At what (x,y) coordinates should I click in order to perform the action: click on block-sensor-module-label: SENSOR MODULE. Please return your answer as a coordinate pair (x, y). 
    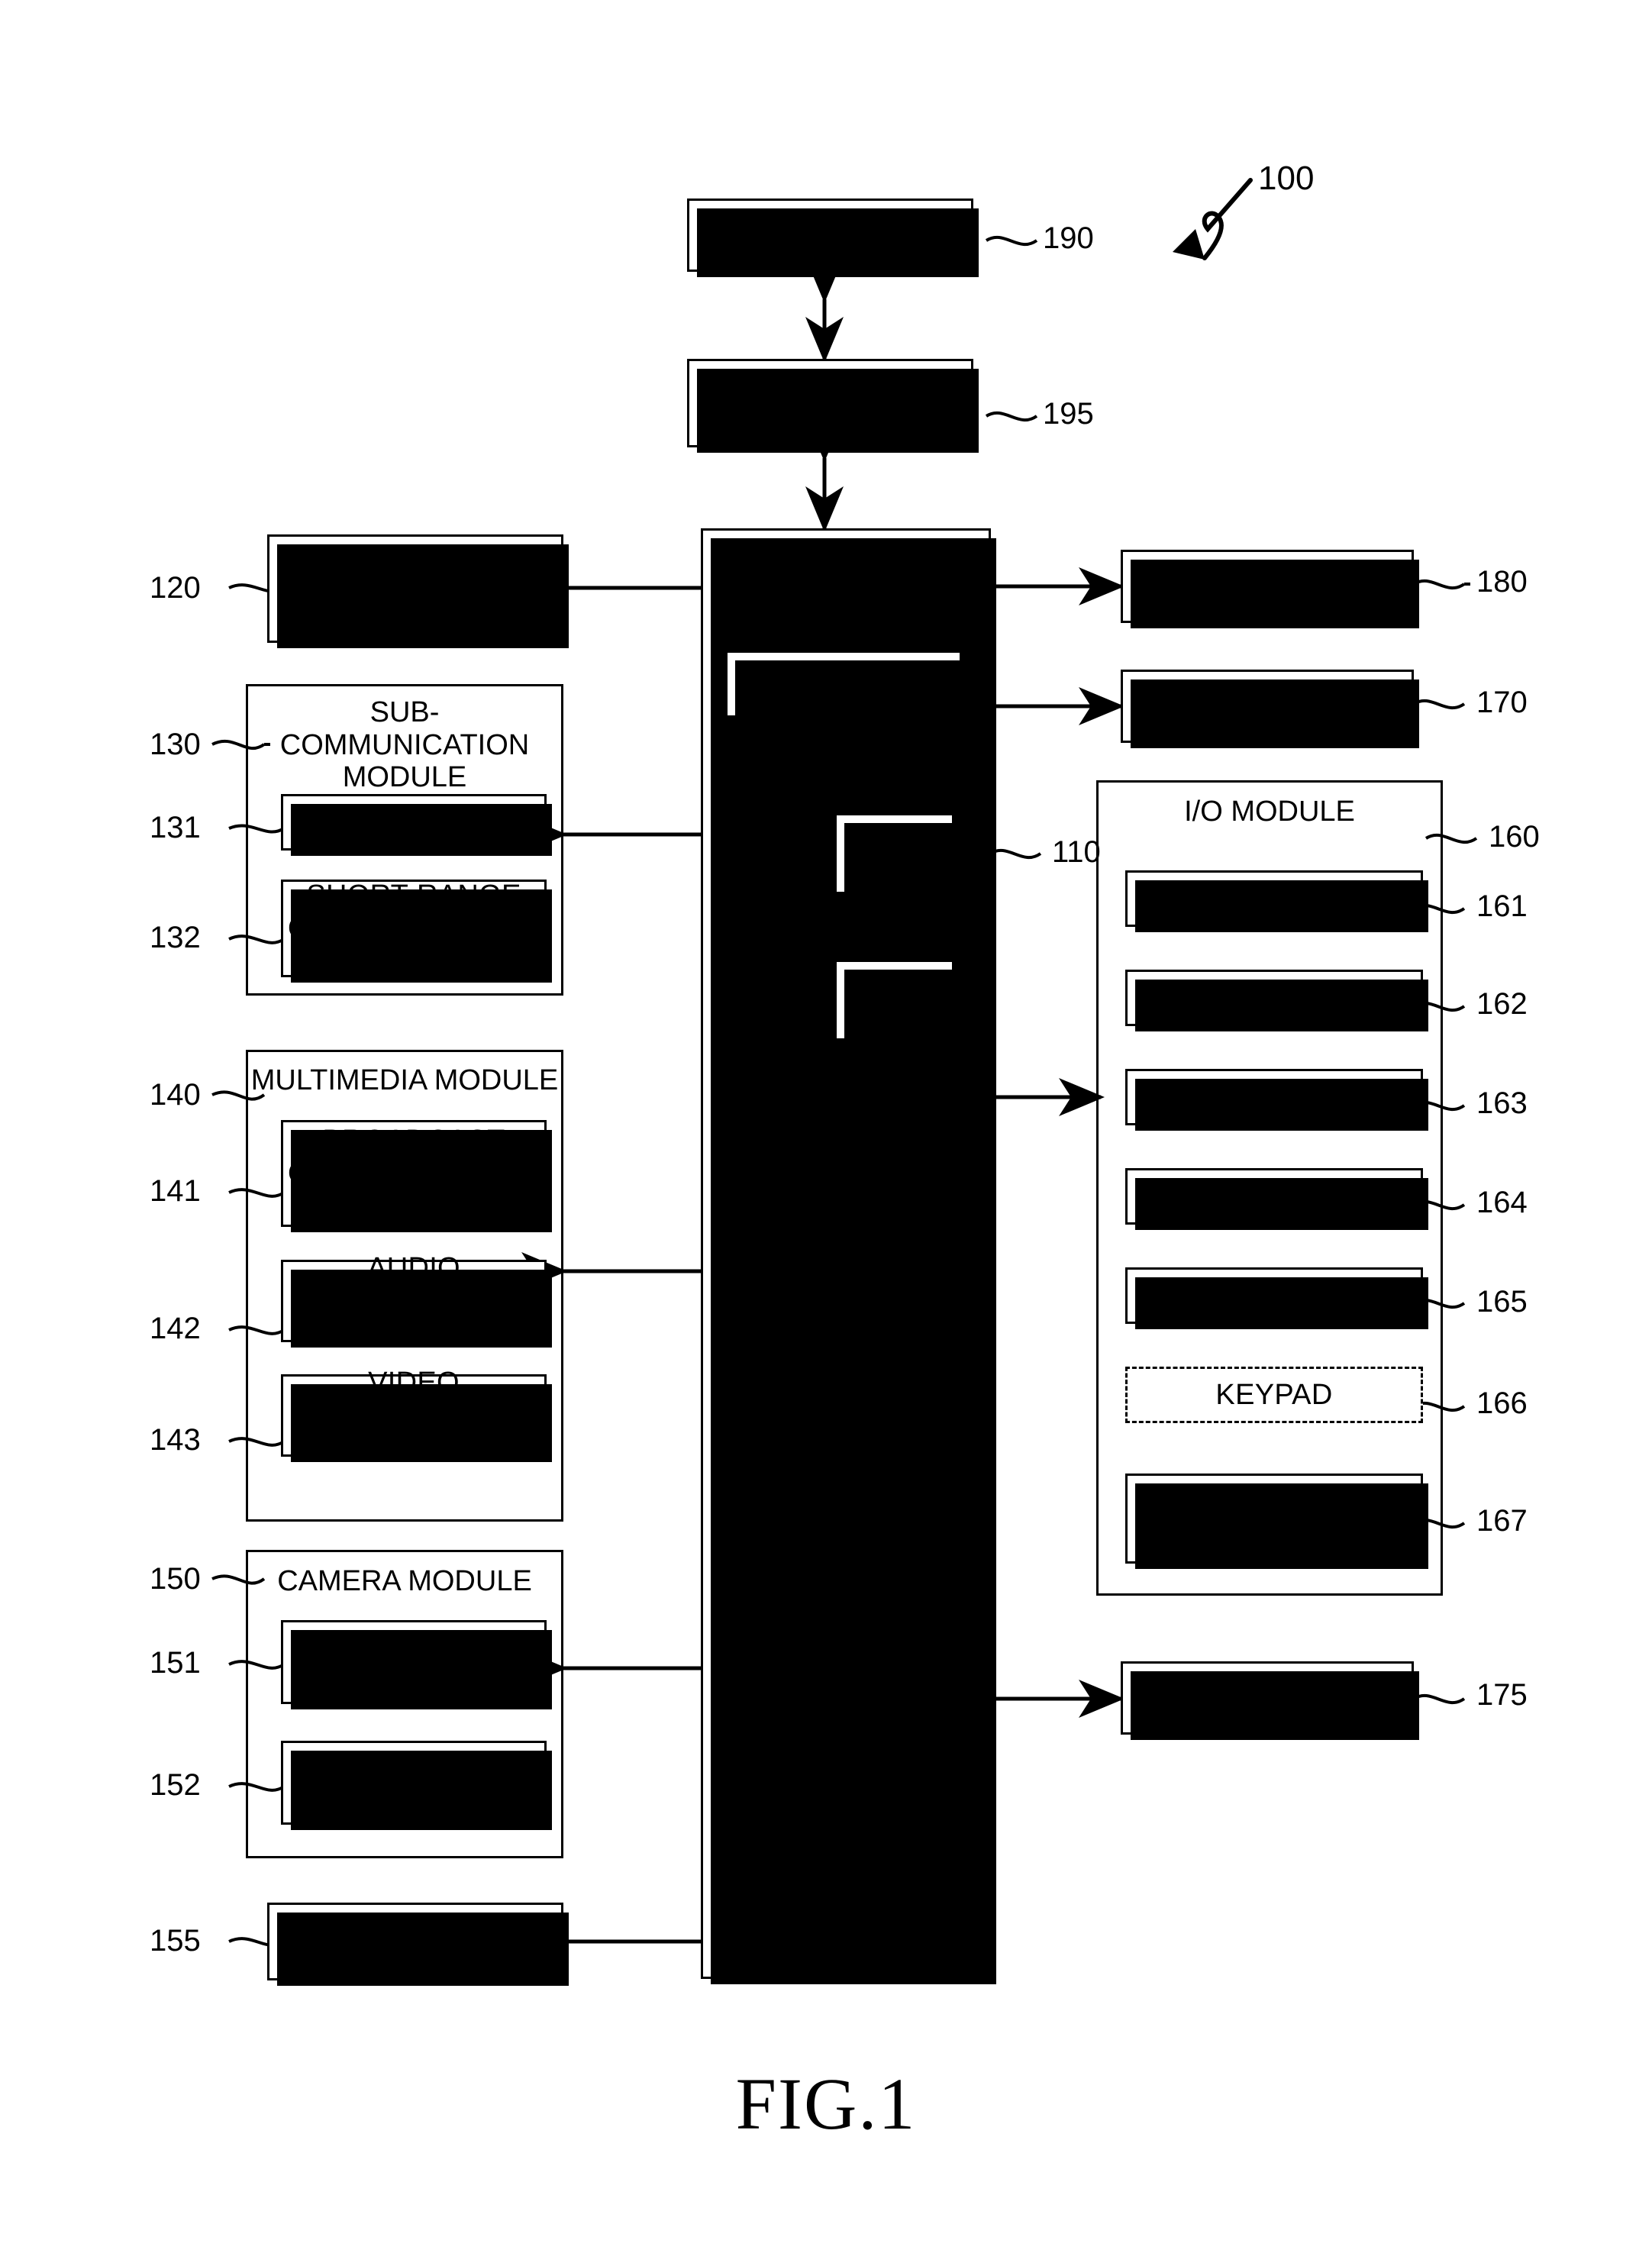
    Looking at the image, I should click on (1267, 706).